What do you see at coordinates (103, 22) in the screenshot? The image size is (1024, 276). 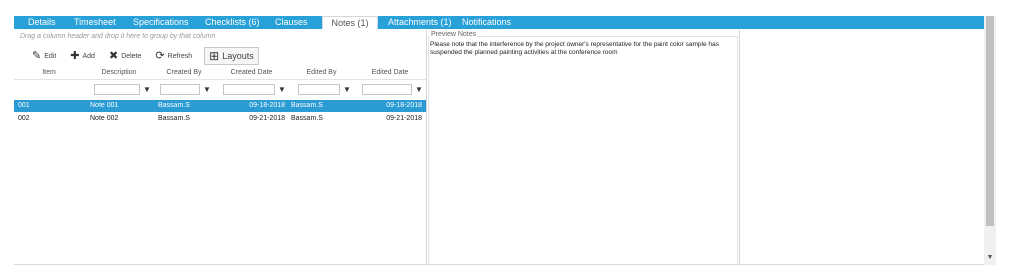 I see `tab-timesheet: Timesheet` at bounding box center [103, 22].